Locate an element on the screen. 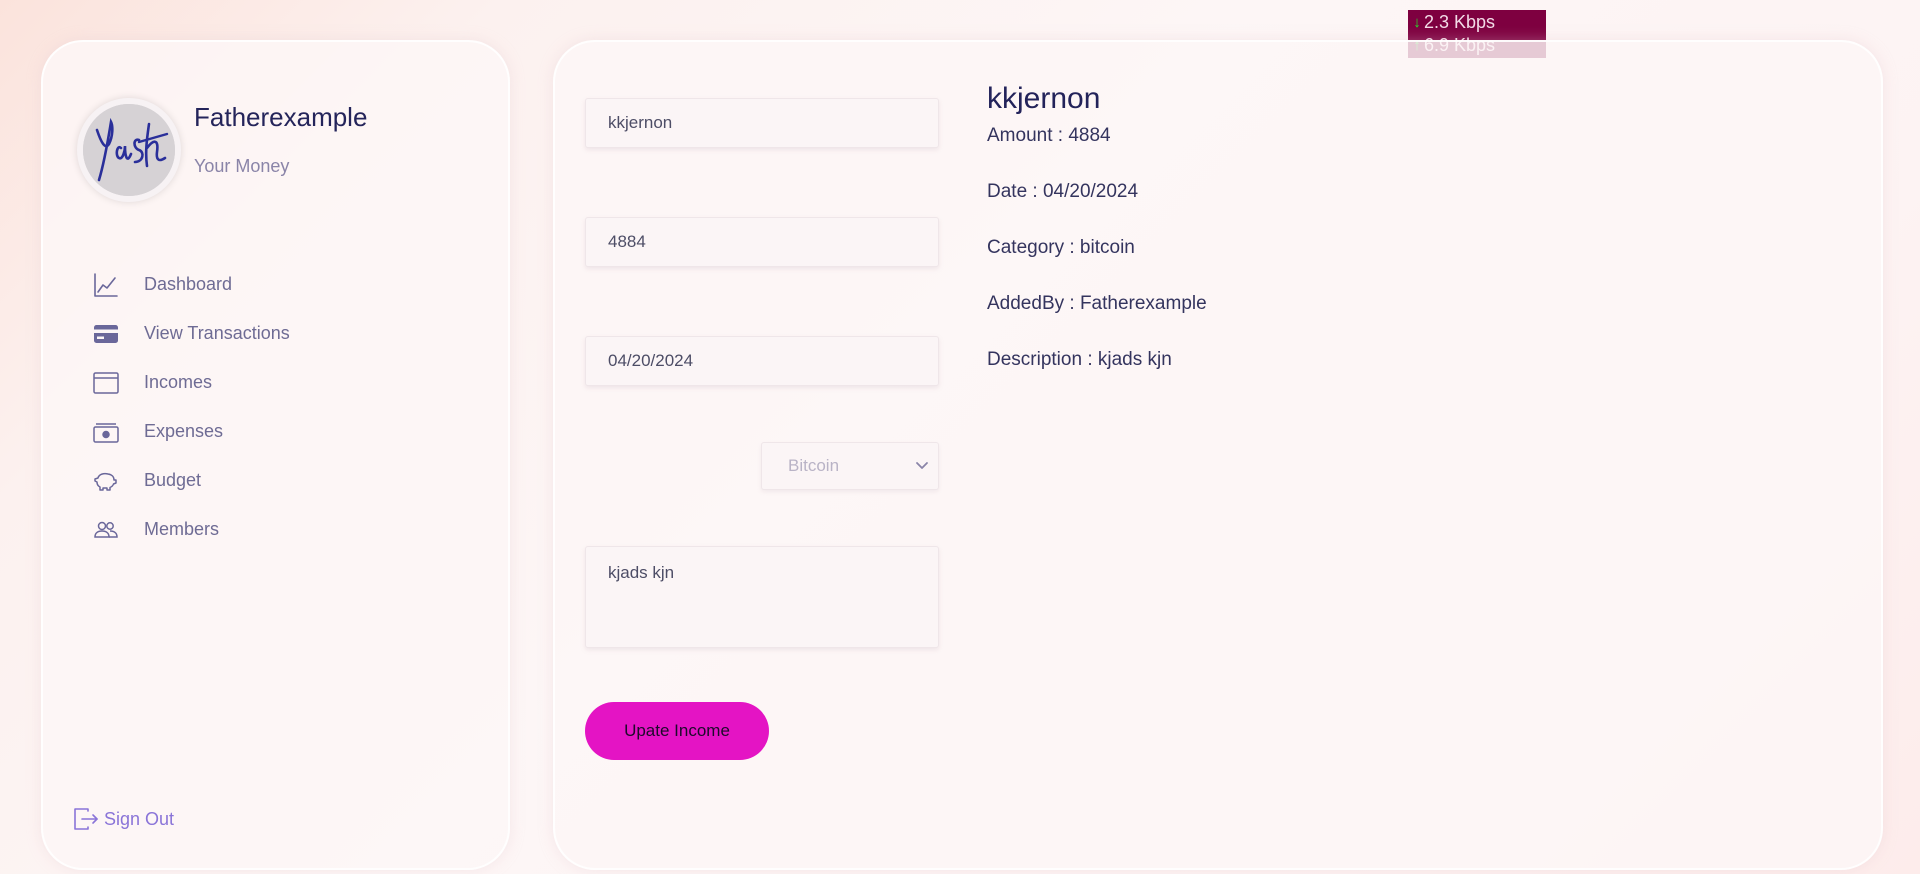 This screenshot has height=874, width=1920. sign-out-label: Sign Out is located at coordinates (139, 818).